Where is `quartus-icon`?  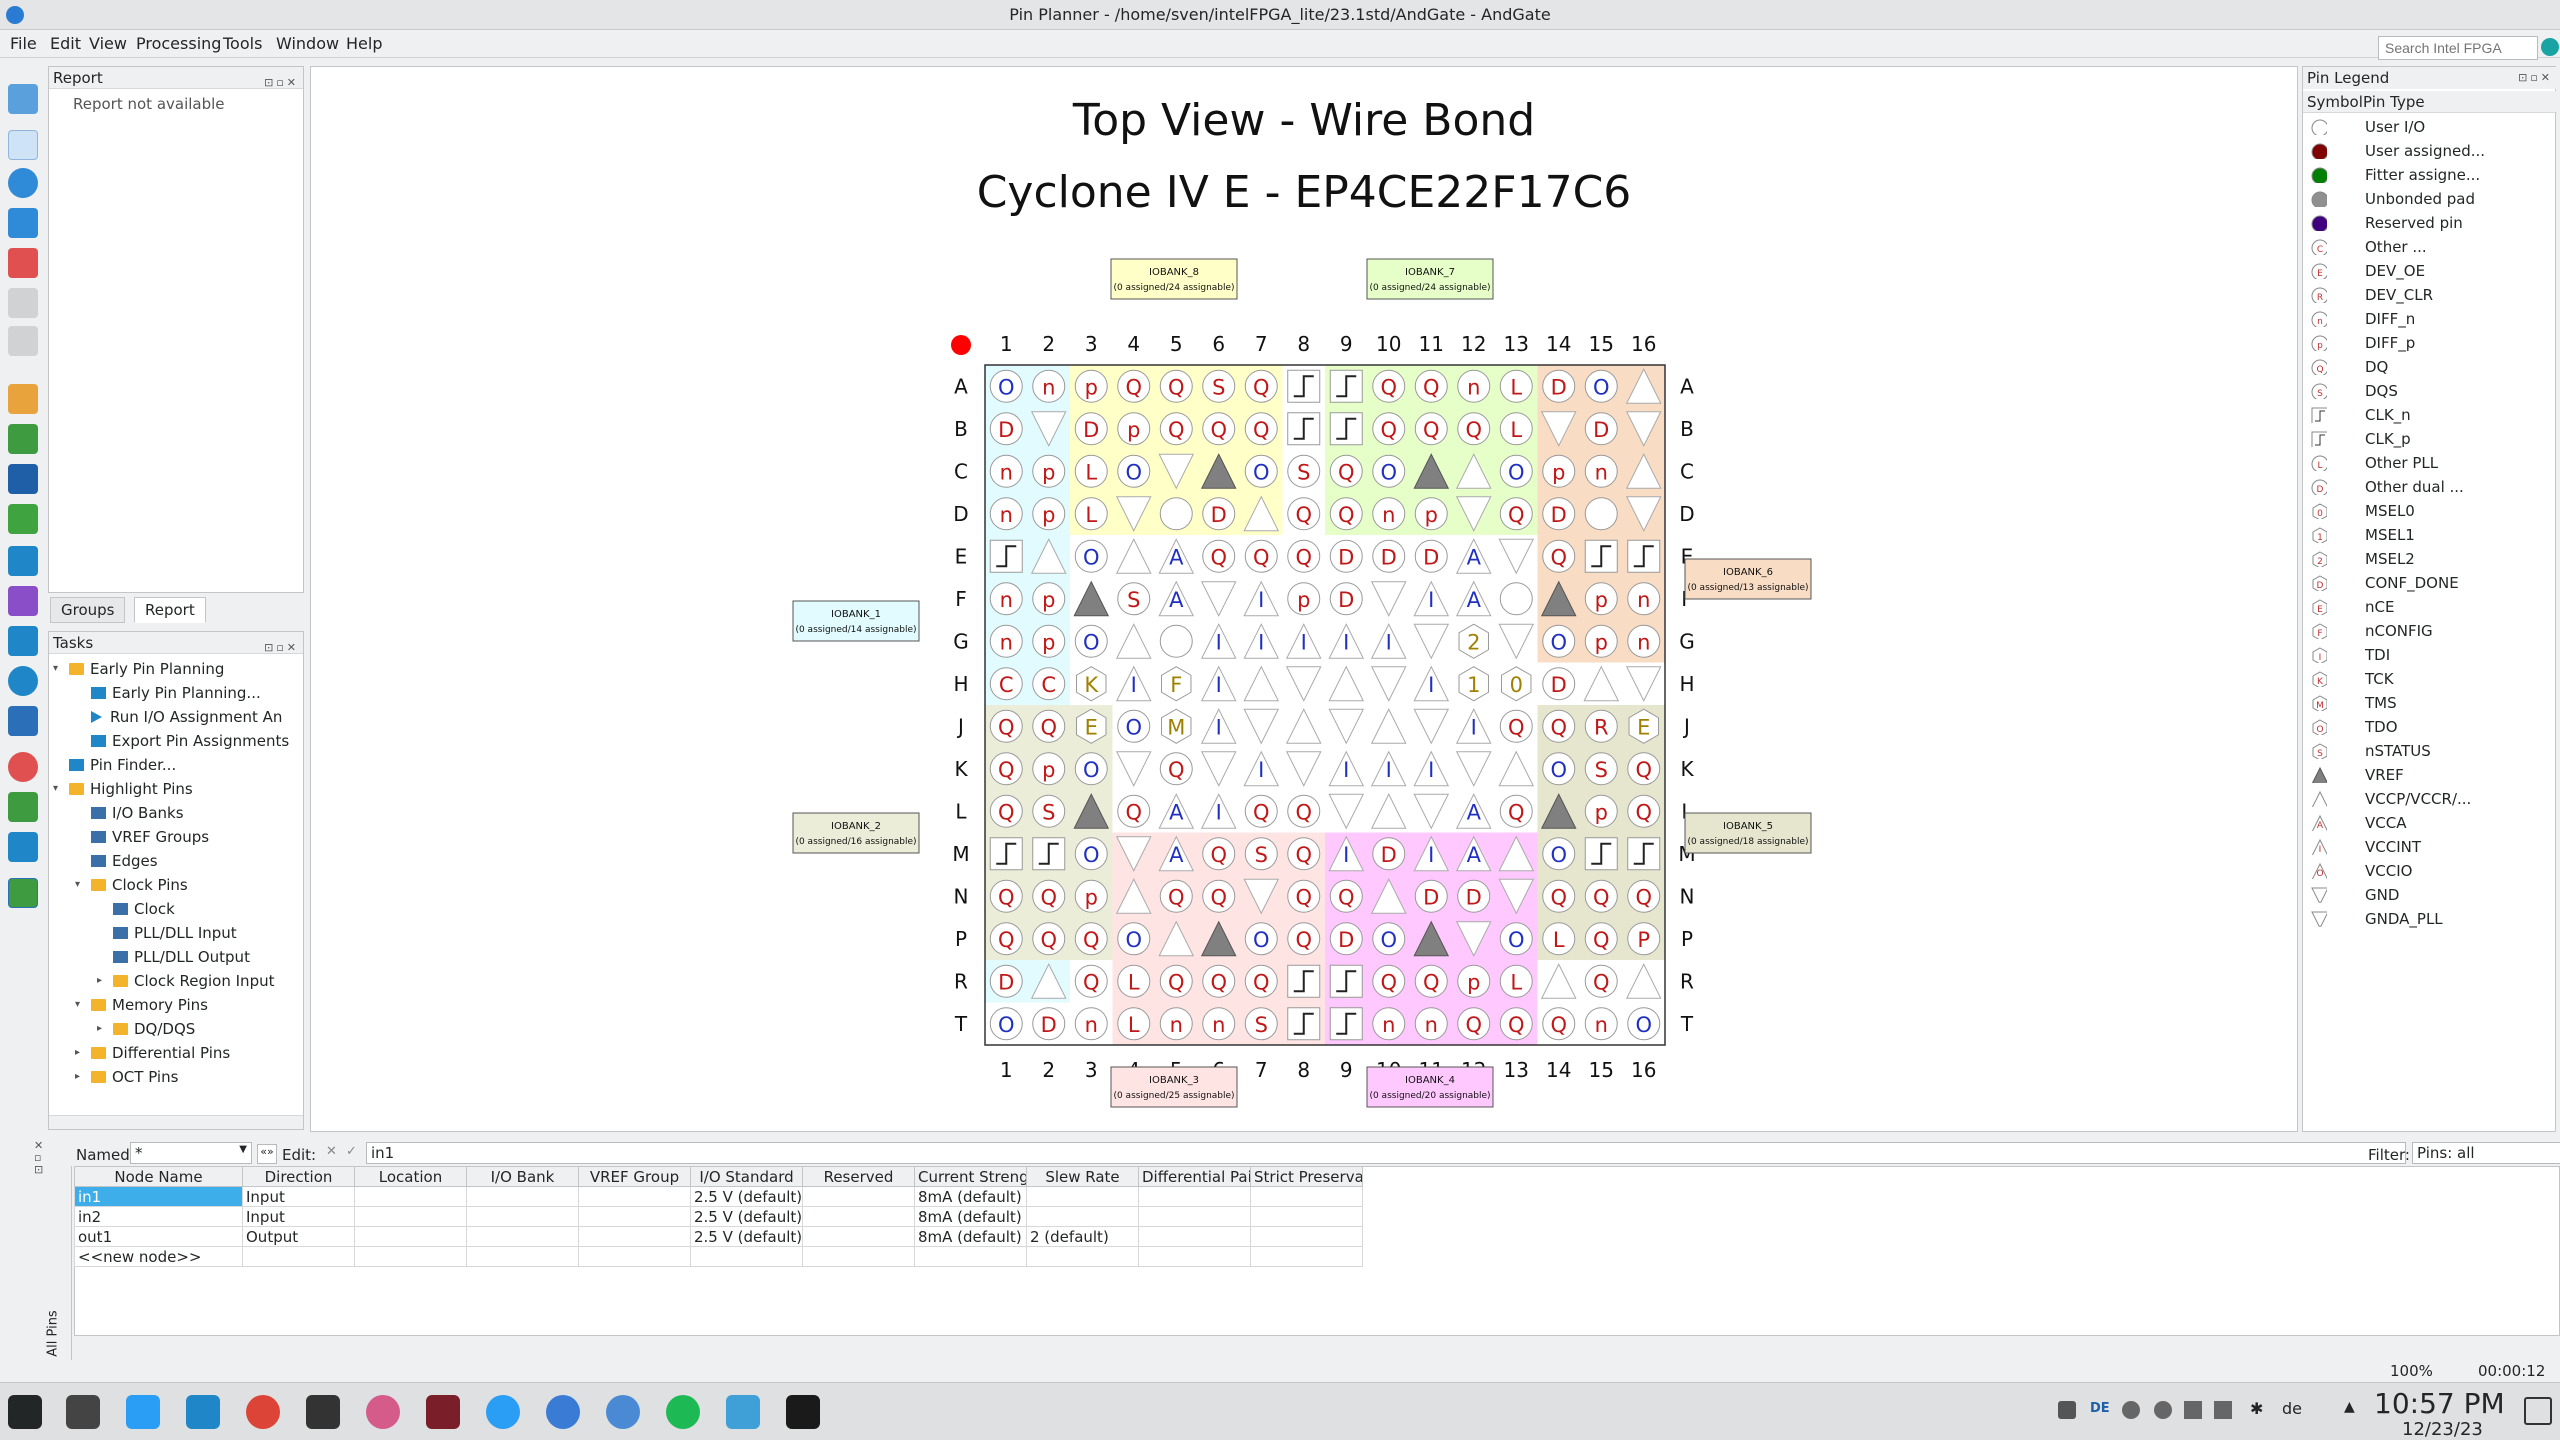
quartus-icon is located at coordinates (743, 1412).